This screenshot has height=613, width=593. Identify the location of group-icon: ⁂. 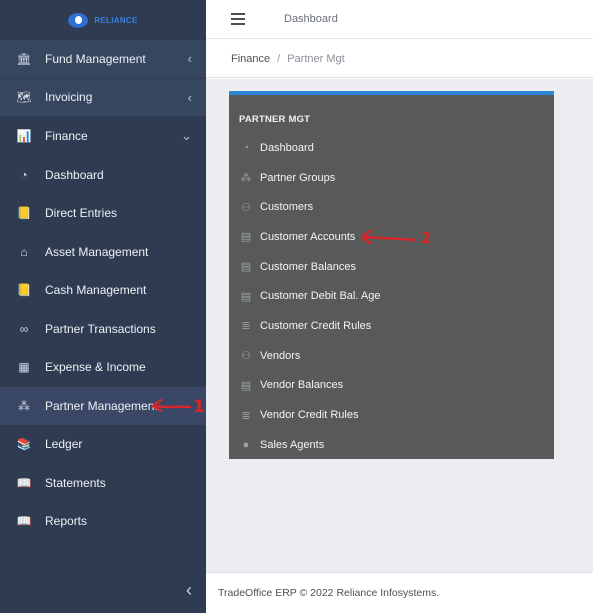
(246, 178).